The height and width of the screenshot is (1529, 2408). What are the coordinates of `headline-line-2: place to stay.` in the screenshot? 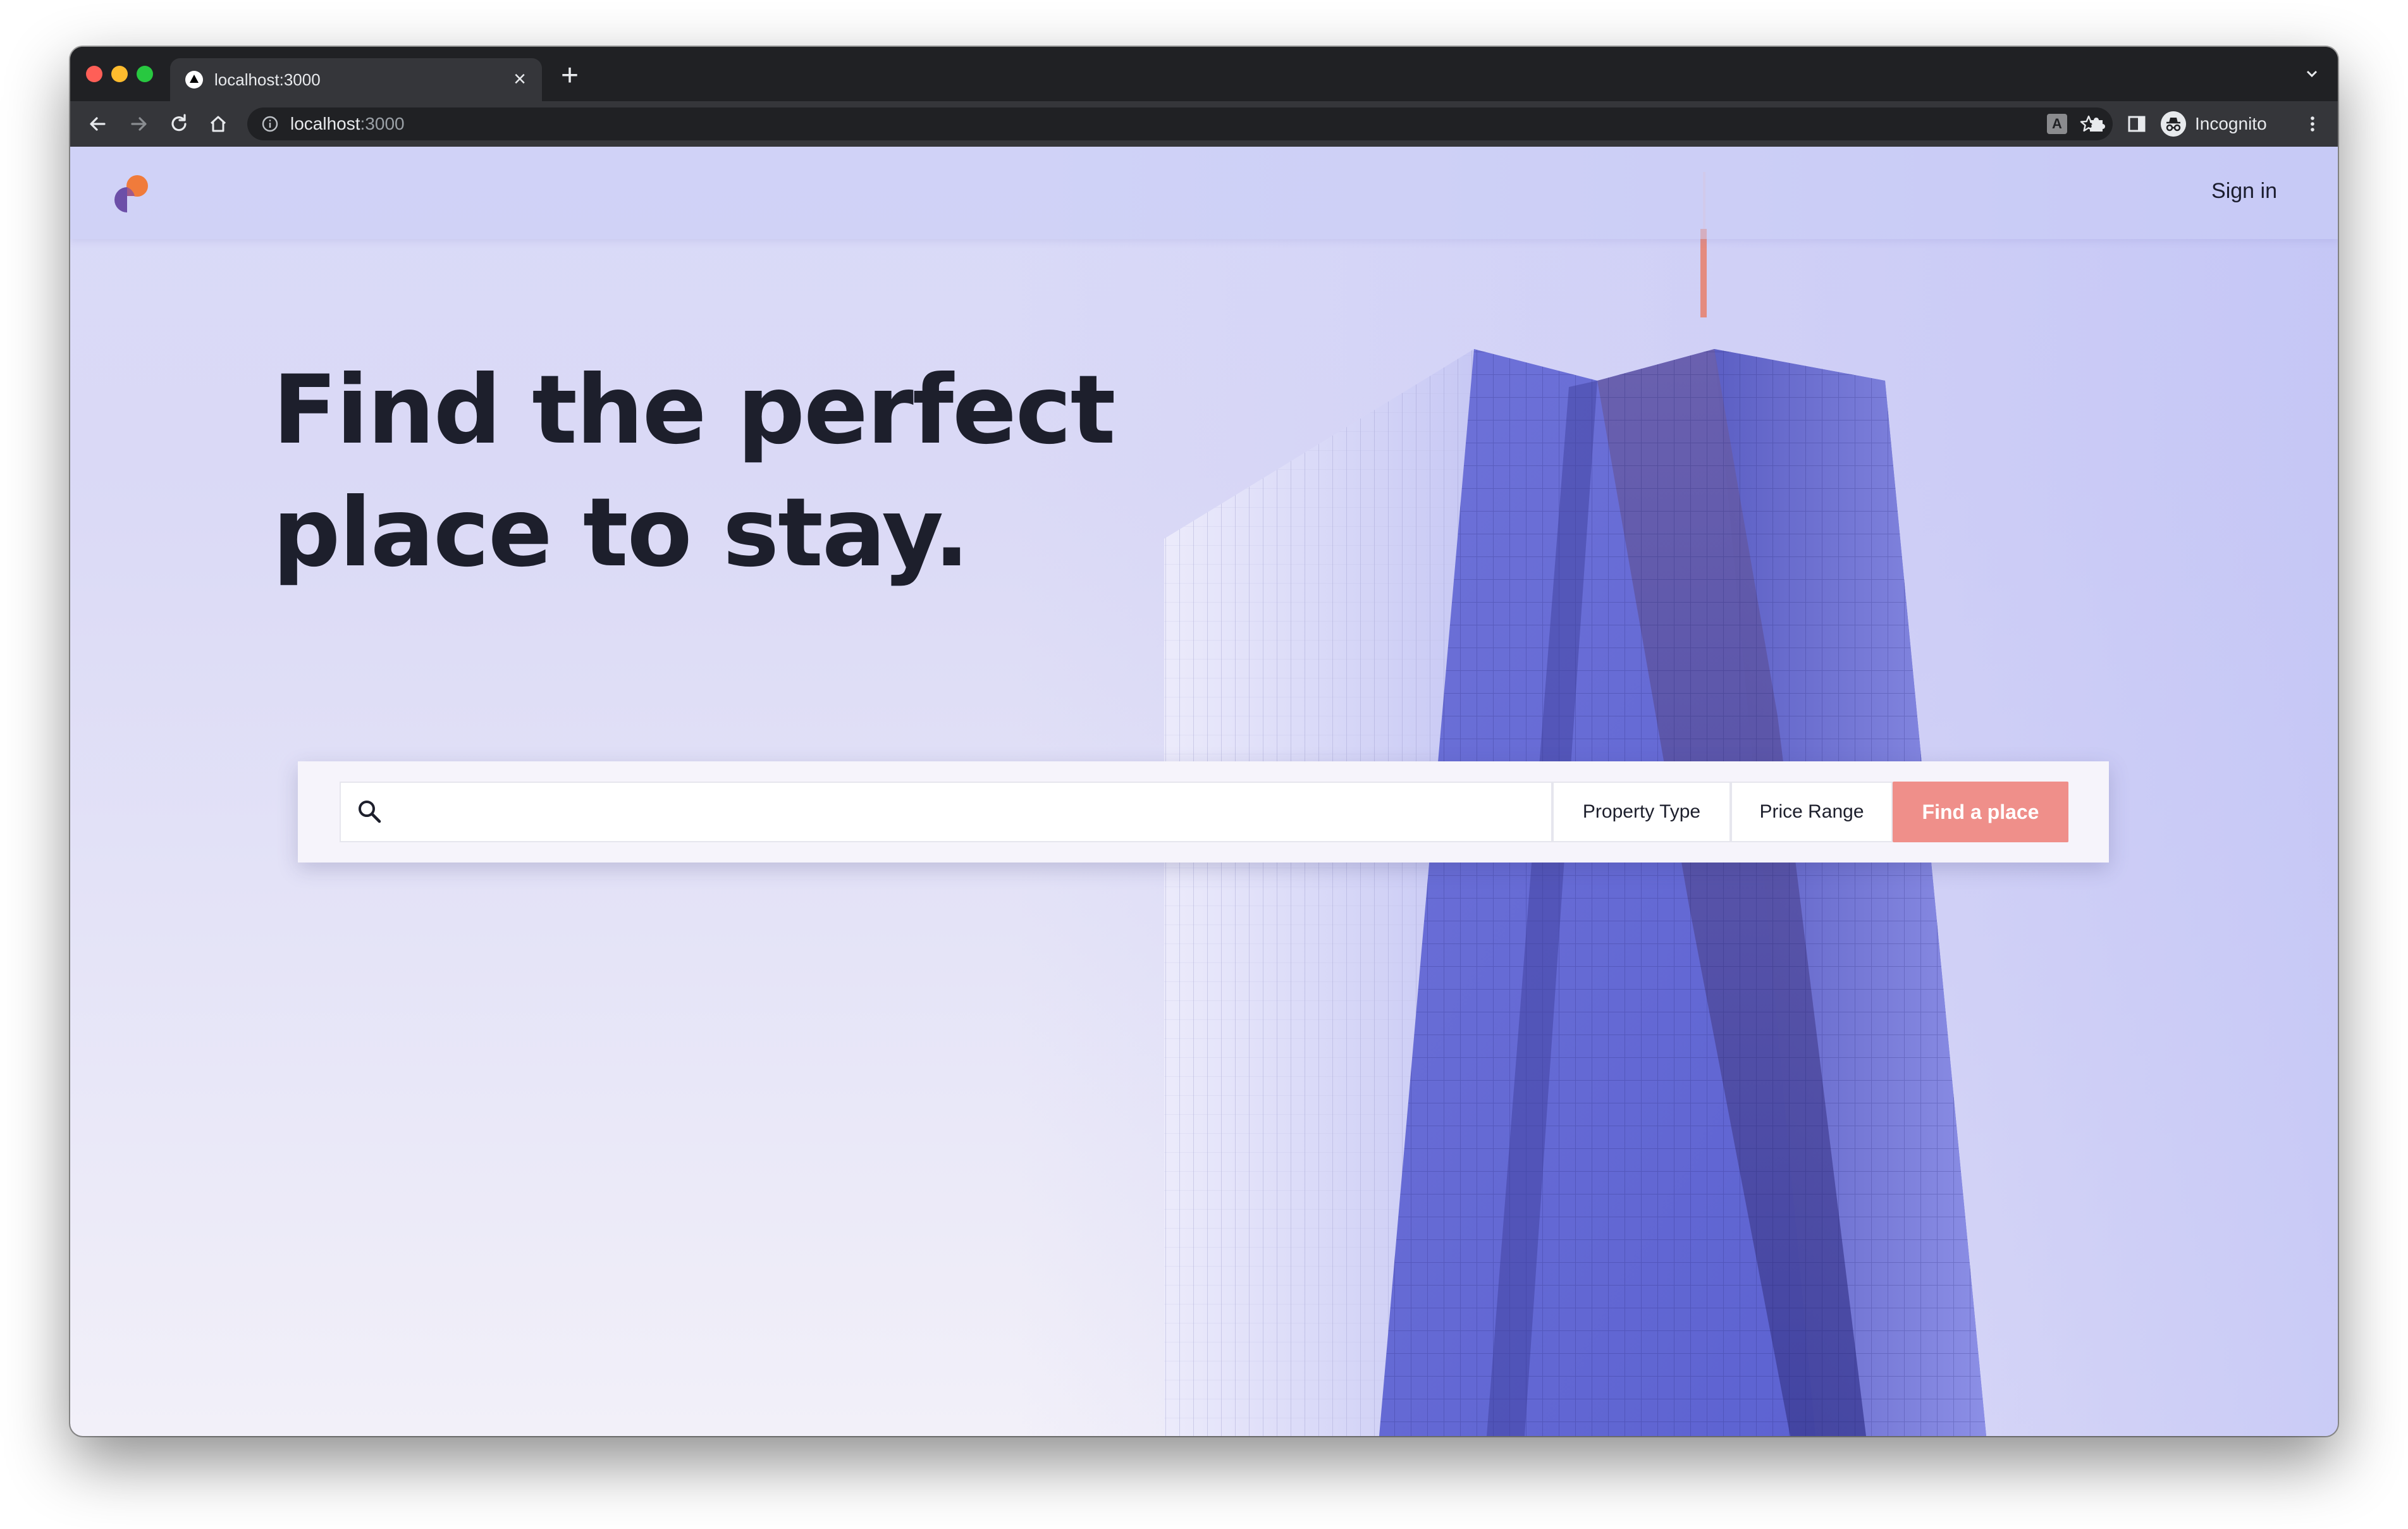 It's located at (621, 533).